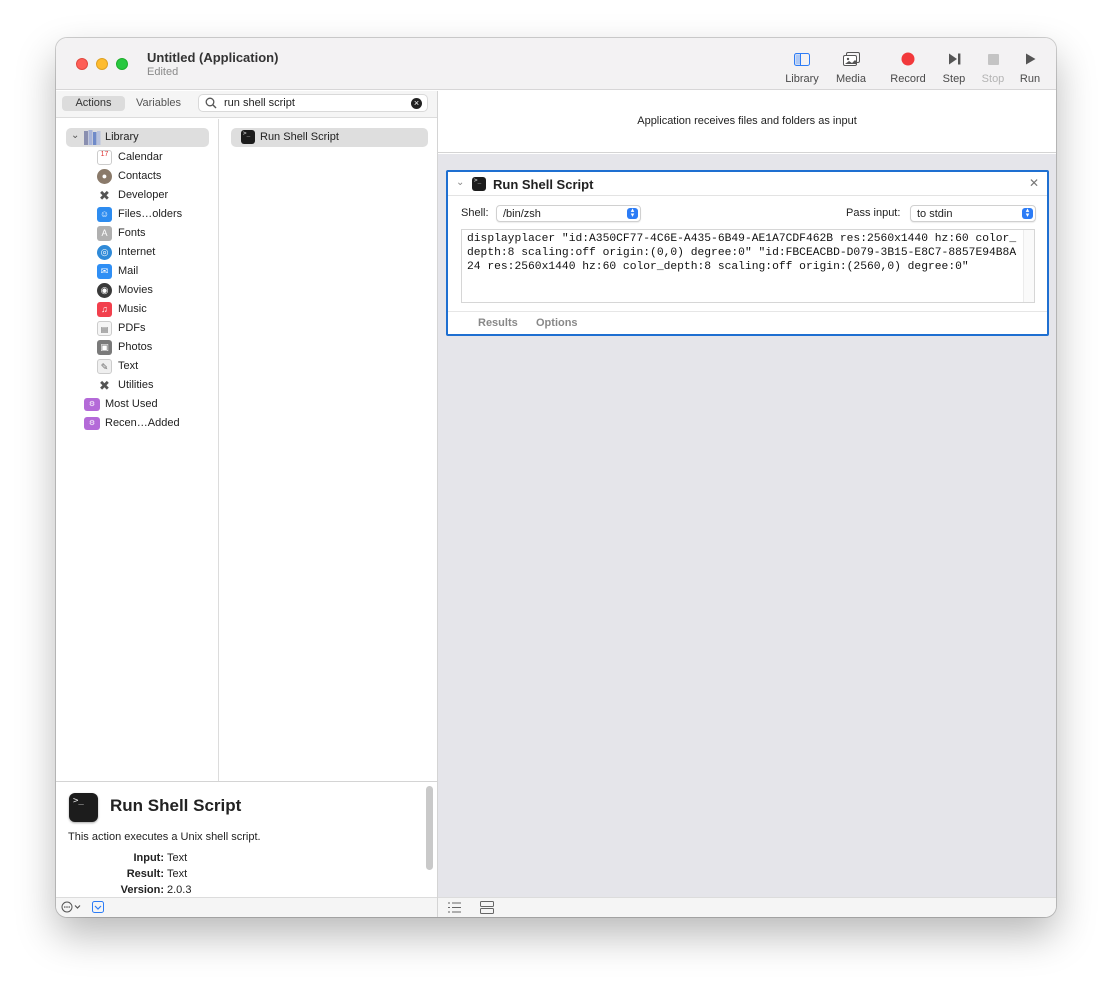 The width and height of the screenshot is (1112, 992). What do you see at coordinates (122, 64) in the screenshot?
I see `zoom-window-button` at bounding box center [122, 64].